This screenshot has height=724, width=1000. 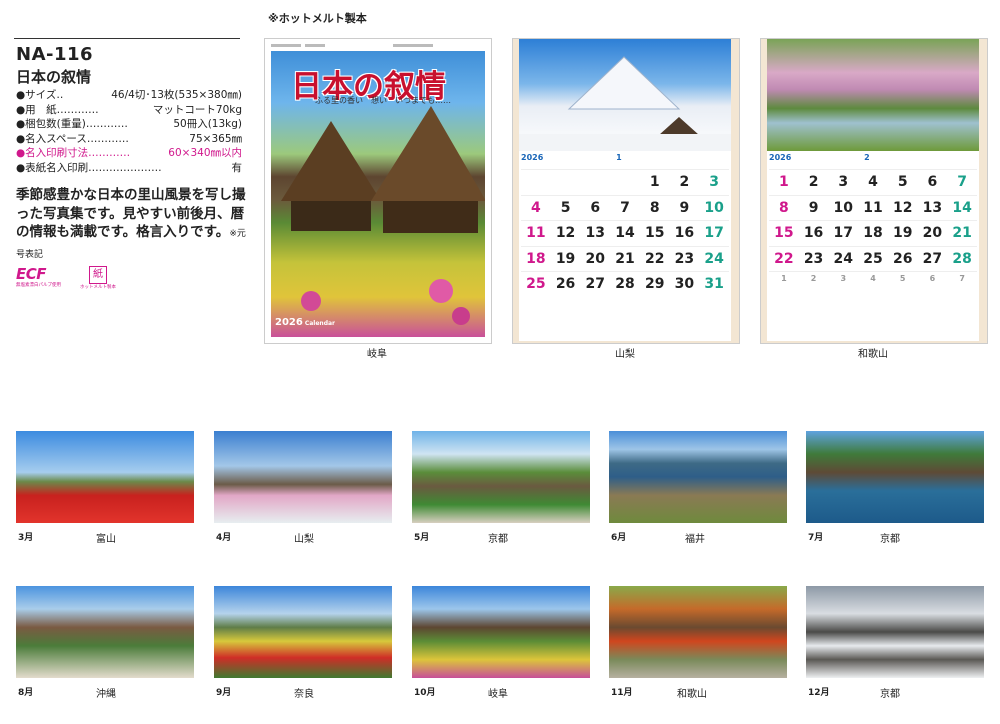 What do you see at coordinates (377, 354) in the screenshot?
I see `cover-caption: 岐阜` at bounding box center [377, 354].